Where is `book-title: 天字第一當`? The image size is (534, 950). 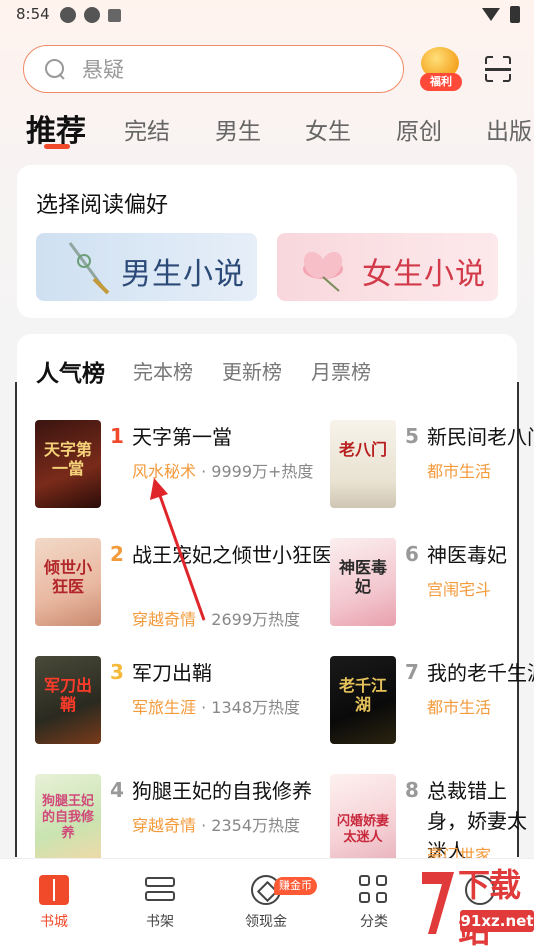 book-title: 天字第一當 is located at coordinates (182, 437).